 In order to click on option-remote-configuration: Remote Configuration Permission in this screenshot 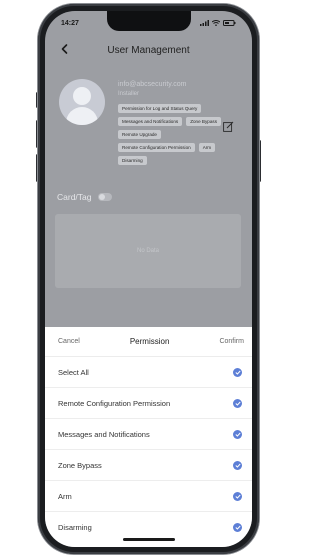, I will do `click(148, 403)`.